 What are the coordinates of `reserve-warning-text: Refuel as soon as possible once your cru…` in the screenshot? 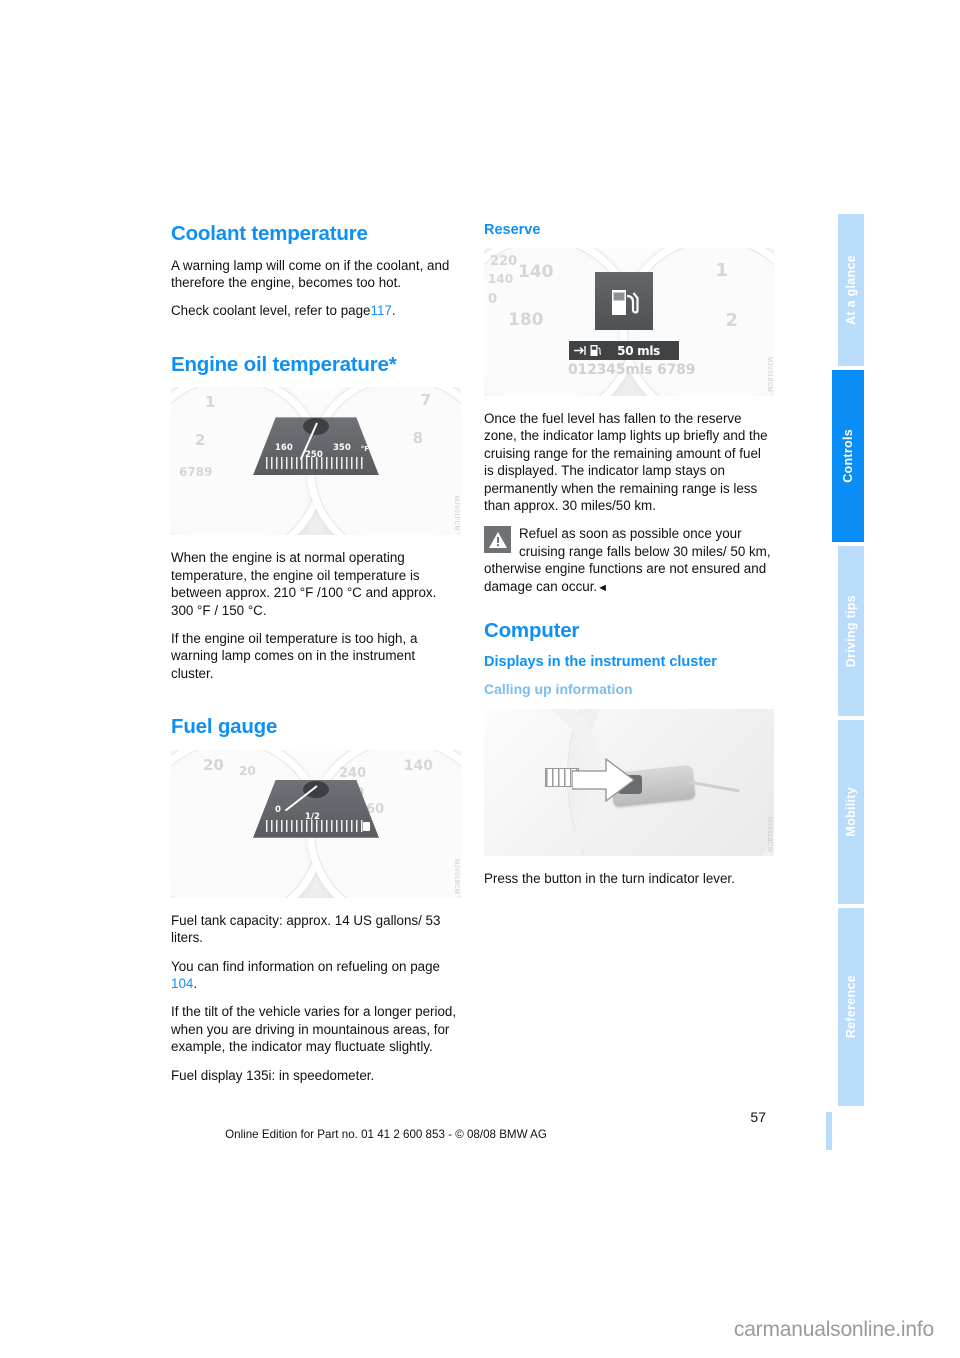 It's located at (627, 560).